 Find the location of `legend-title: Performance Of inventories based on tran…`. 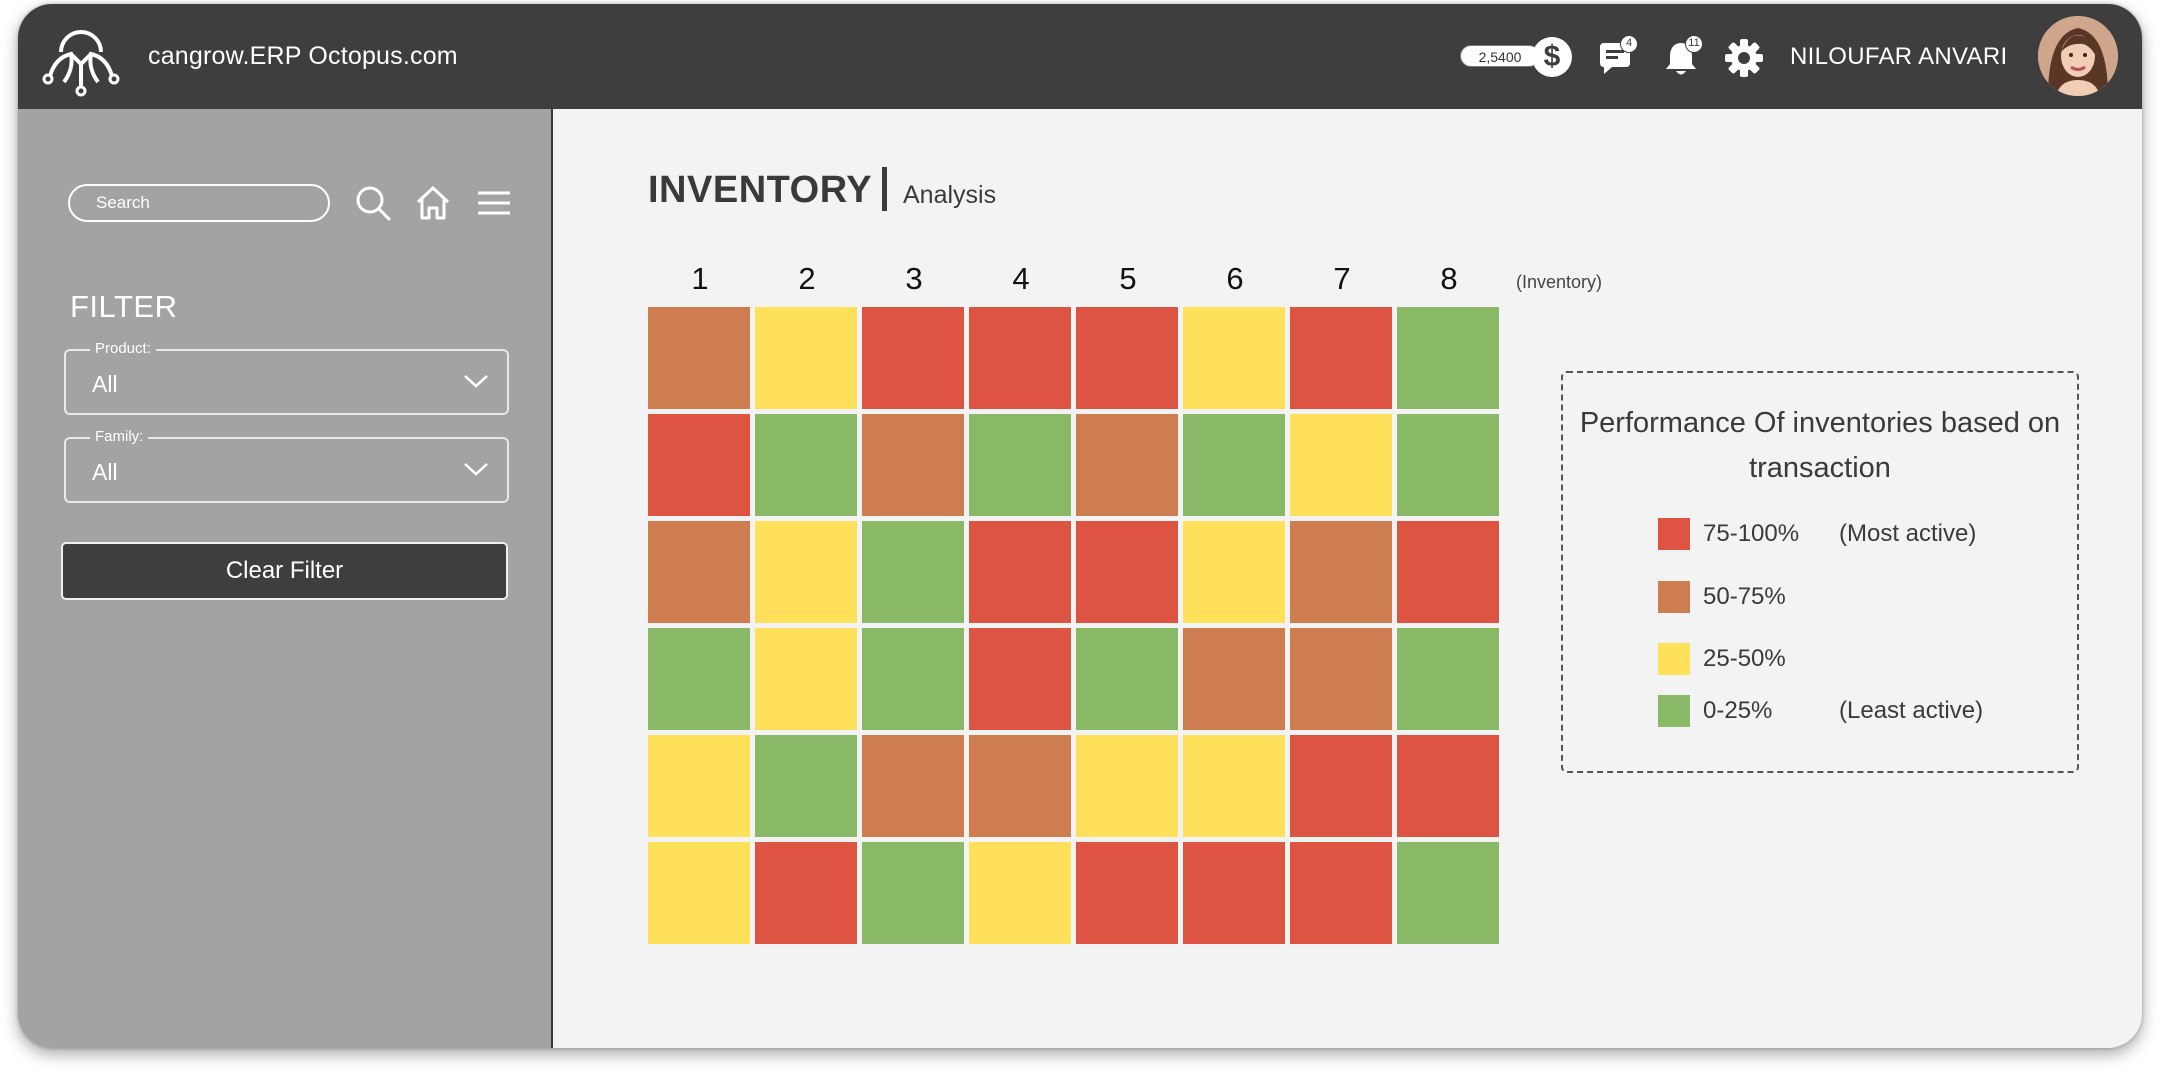

legend-title: Performance Of inventories based on tran… is located at coordinates (1820, 445).